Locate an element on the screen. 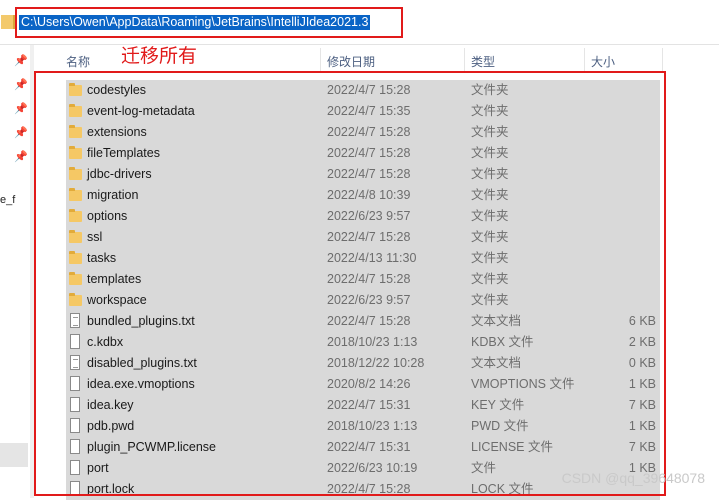 This screenshot has width=719, height=500. navigation-pane: 📌 📌 📌 📌 📌 e_f is located at coordinates (17, 271).